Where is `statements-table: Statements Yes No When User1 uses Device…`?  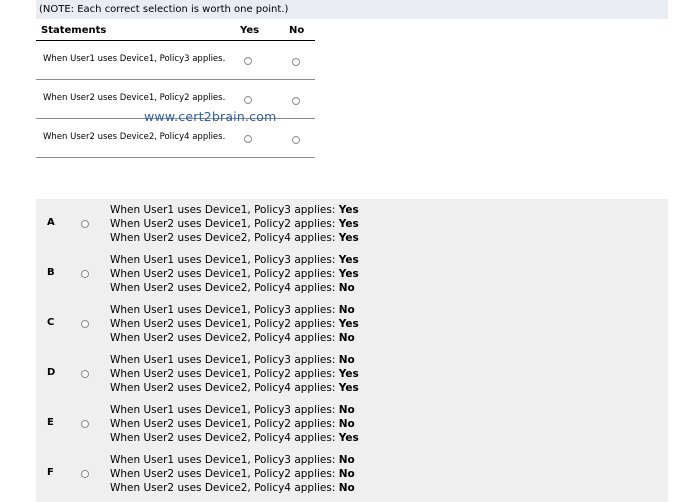 statements-table: Statements Yes No When User1 uses Device… is located at coordinates (175, 90).